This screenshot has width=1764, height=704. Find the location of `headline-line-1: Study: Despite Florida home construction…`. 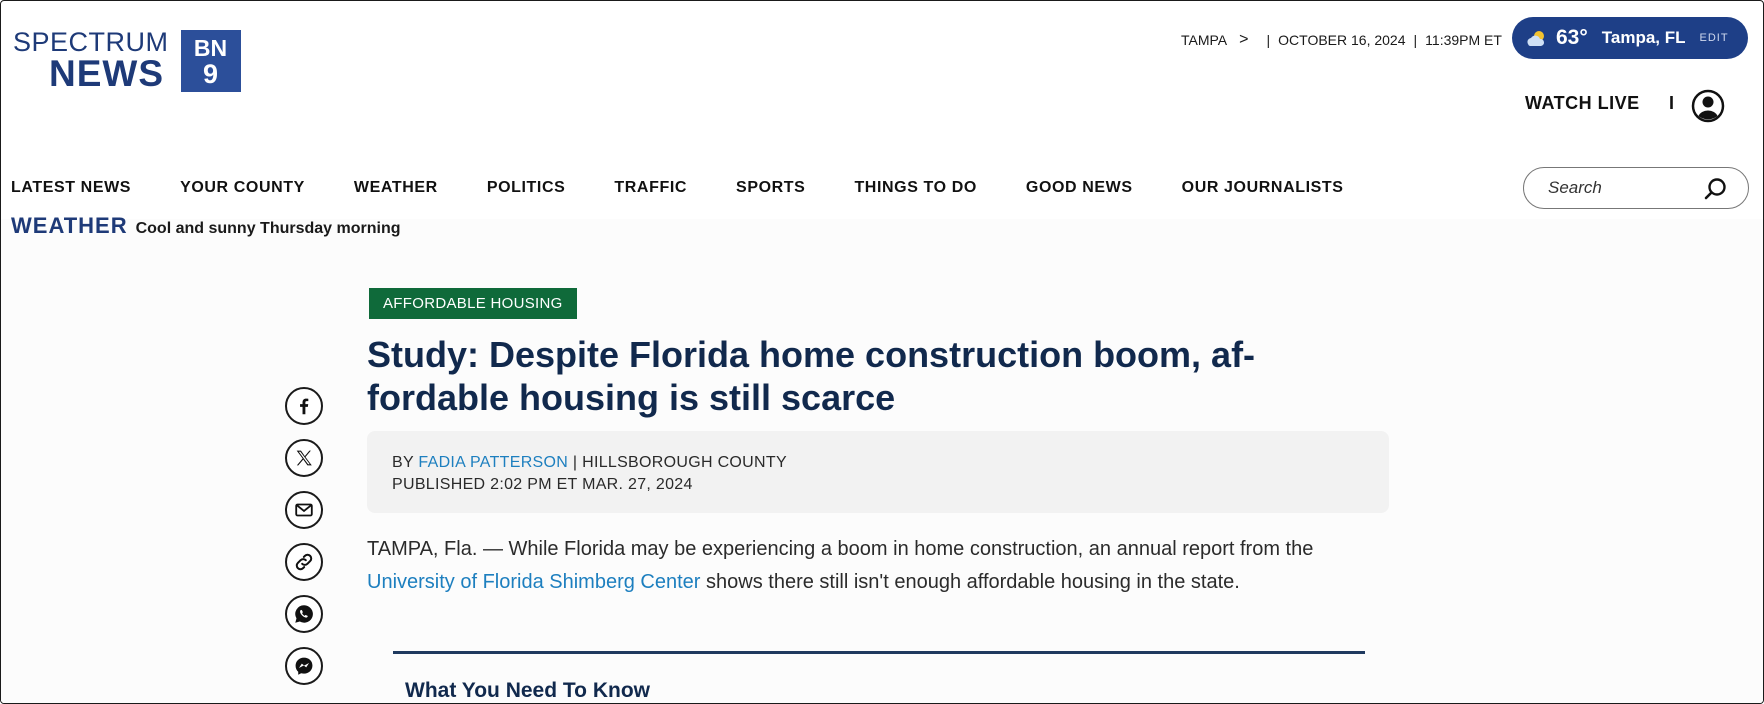

headline-line-1: Study: Despite Florida home construction… is located at coordinates (811, 354).